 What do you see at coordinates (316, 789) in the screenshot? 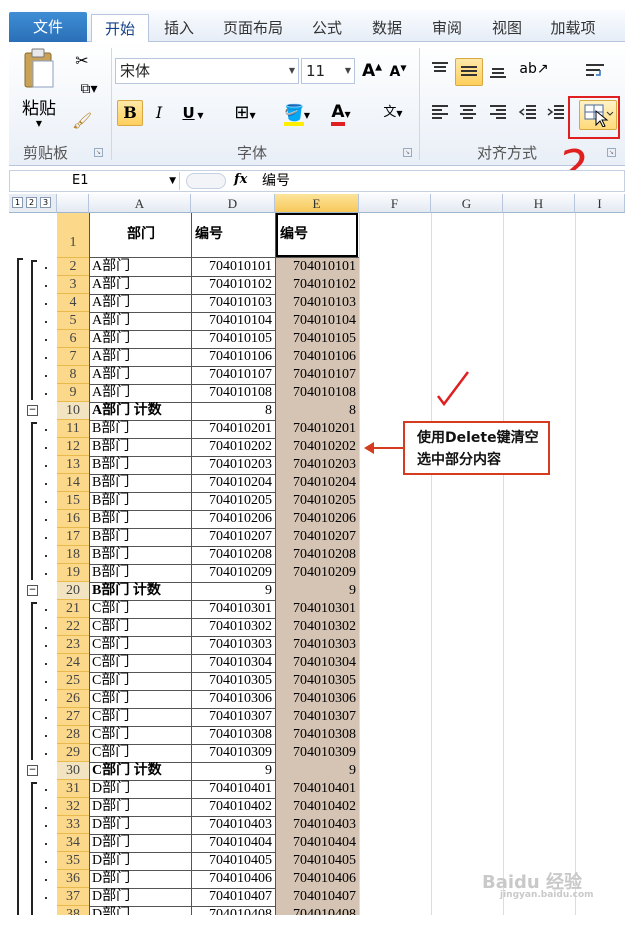
I see `number-cell-e: 704010401` at bounding box center [316, 789].